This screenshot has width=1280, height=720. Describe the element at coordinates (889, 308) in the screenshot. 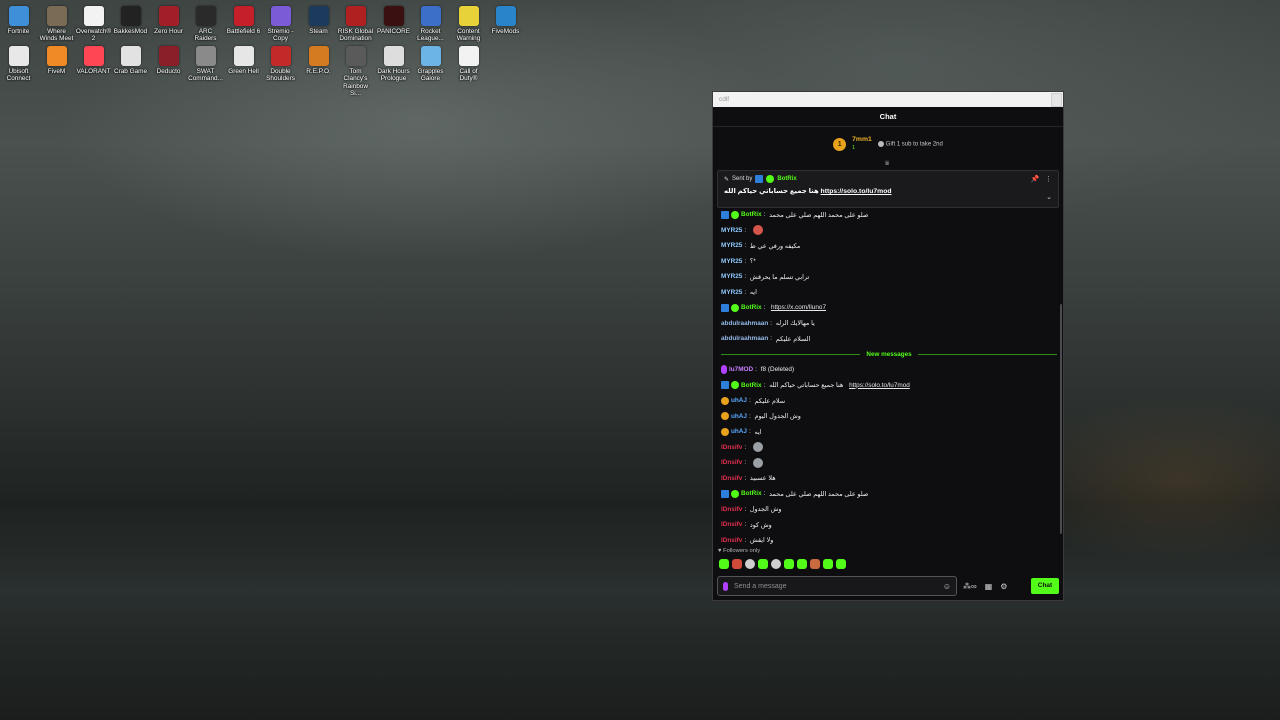

I see `chat-message: BotRix: https://x.com/lluno7` at that location.